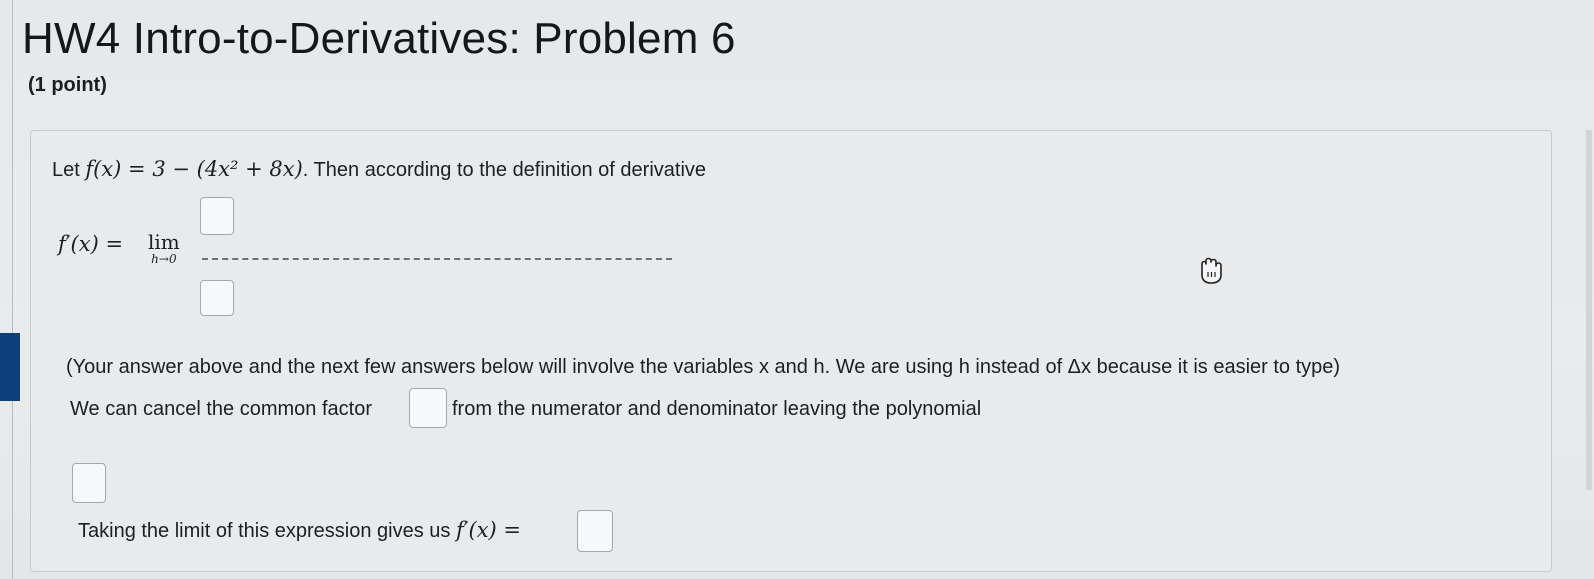 Image resolution: width=1594 pixels, height=579 pixels. I want to click on scrollbar, so click(1589, 310).